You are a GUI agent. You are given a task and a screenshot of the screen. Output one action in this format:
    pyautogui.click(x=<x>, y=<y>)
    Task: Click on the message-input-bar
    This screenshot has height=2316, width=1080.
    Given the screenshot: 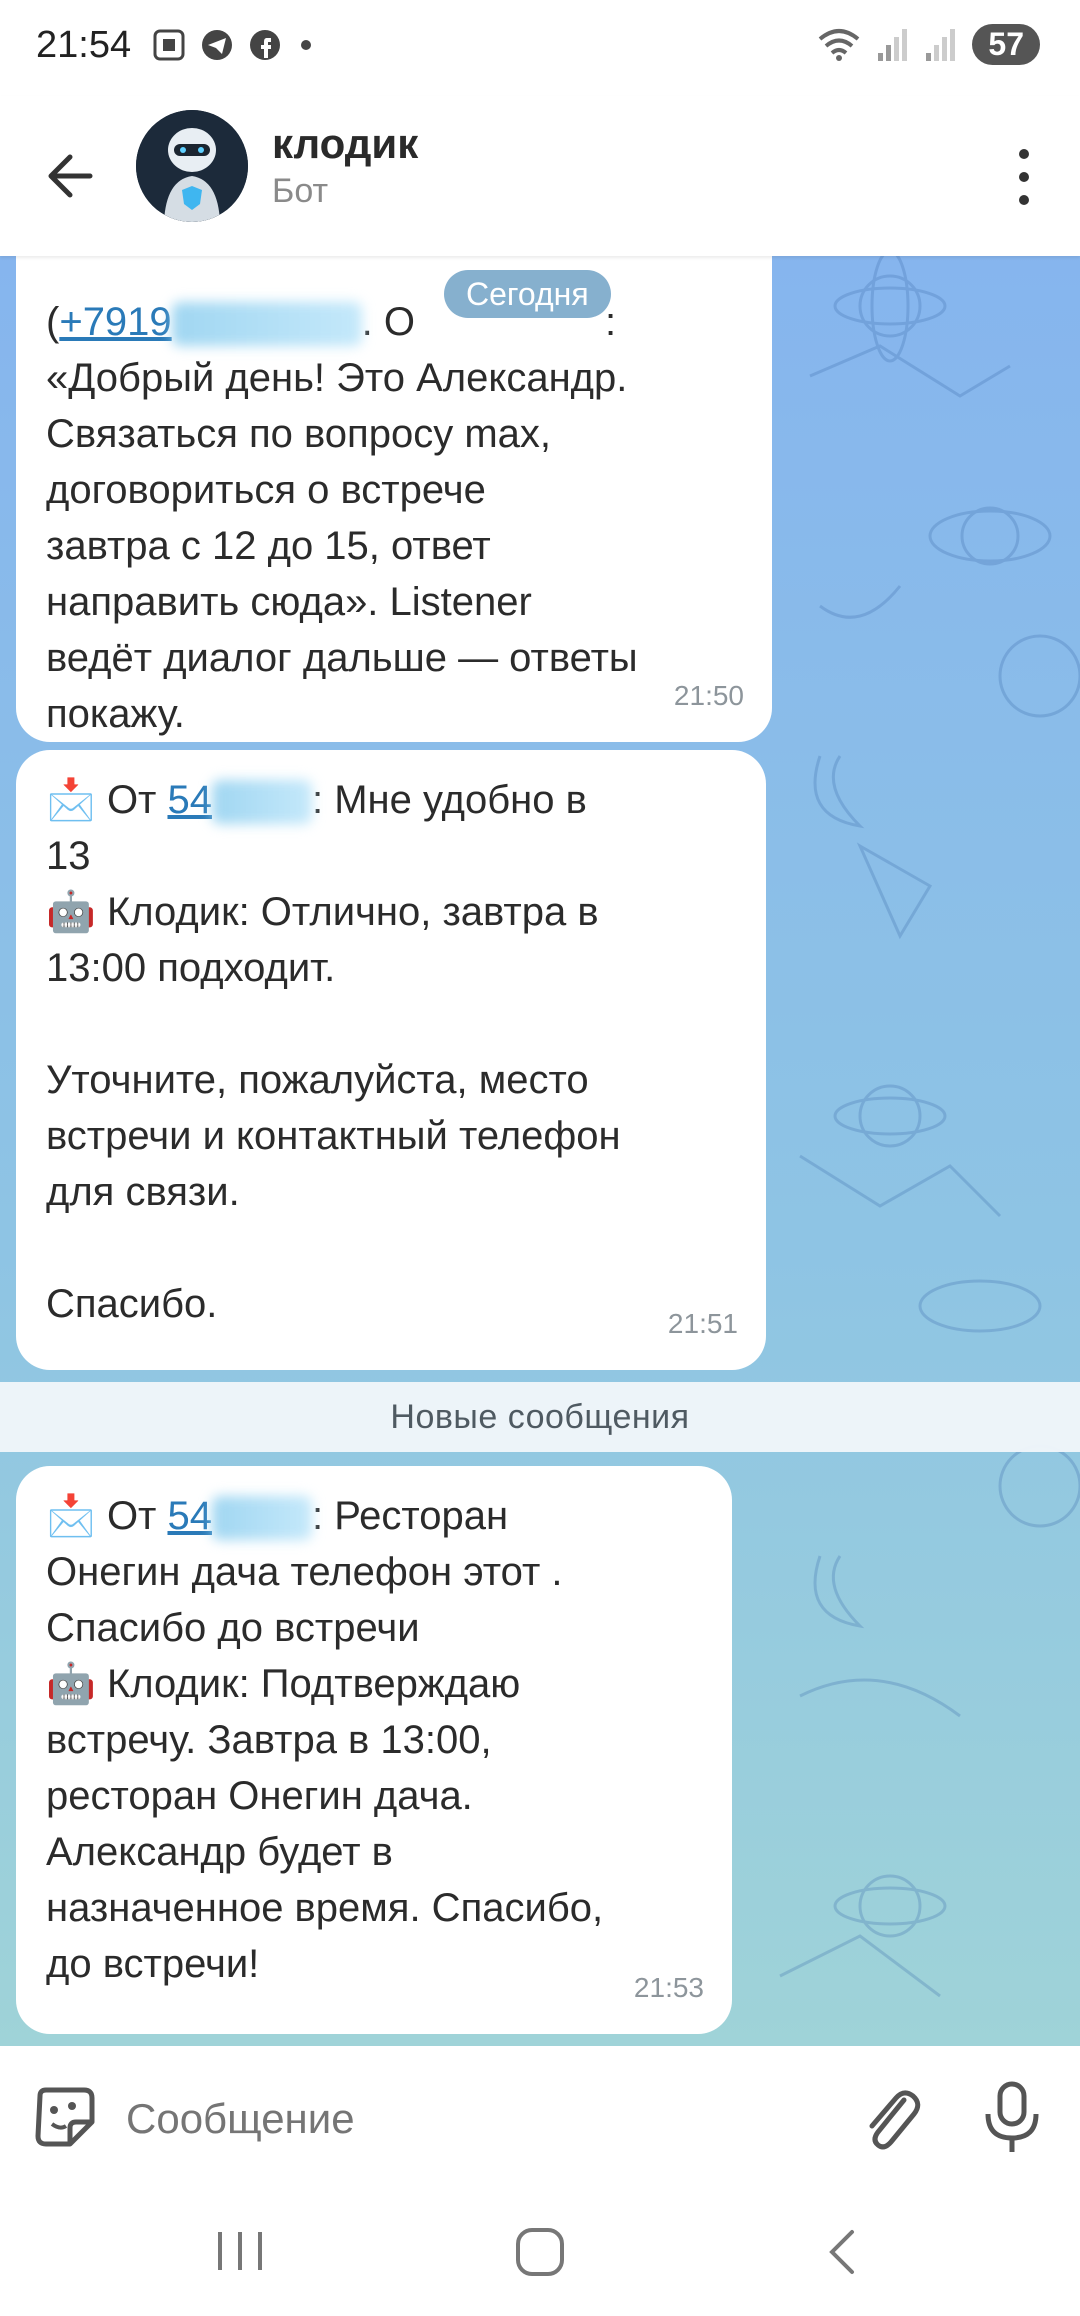 What is the action you would take?
    pyautogui.click(x=540, y=2116)
    